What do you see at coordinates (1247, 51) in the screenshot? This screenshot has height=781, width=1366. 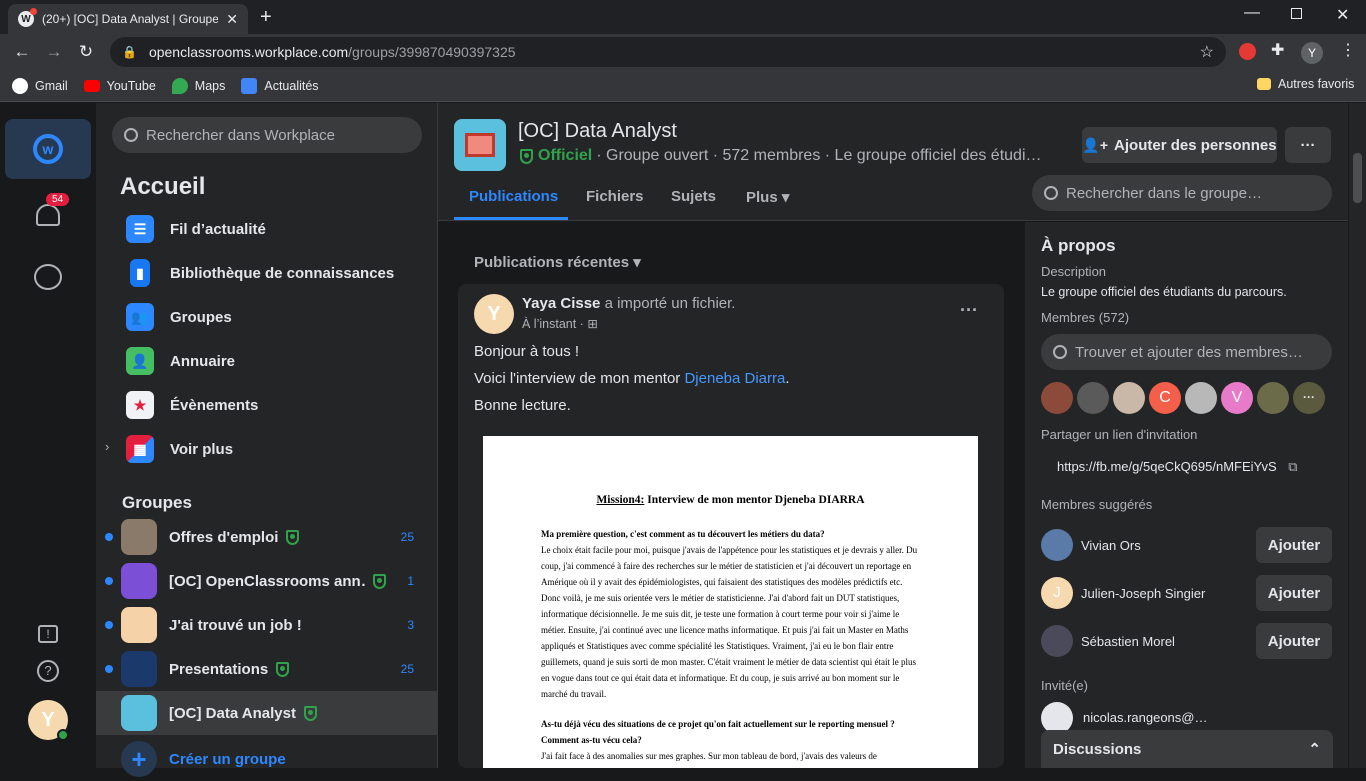 I see `extension-icon` at bounding box center [1247, 51].